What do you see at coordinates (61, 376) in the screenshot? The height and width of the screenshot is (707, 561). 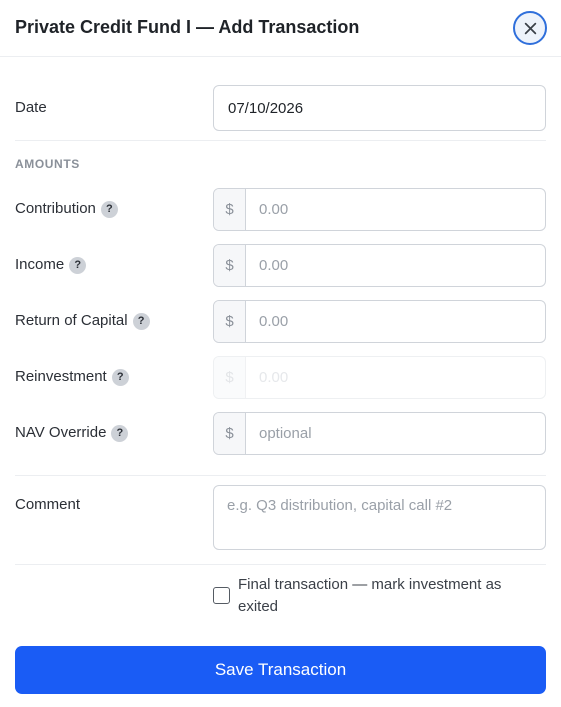 I see `reinvestment-label: Reinvestment` at bounding box center [61, 376].